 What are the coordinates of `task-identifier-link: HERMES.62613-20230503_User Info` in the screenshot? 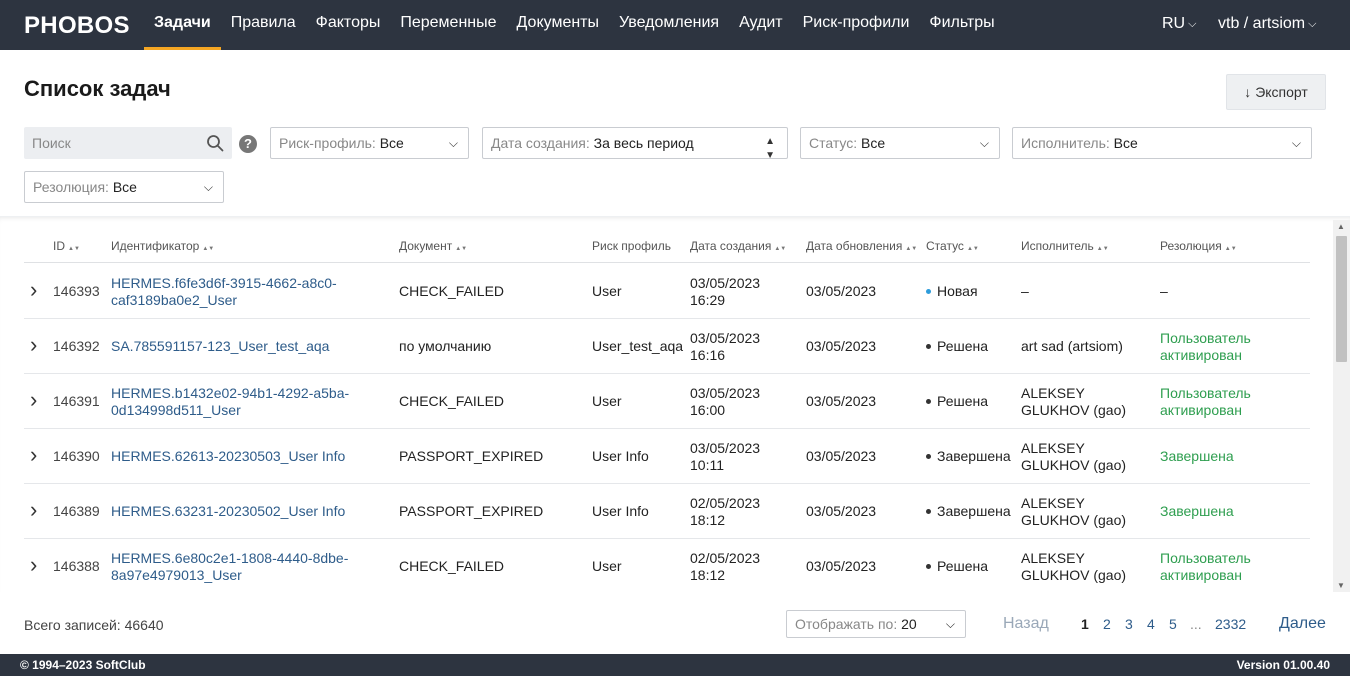 It's located at (251, 456).